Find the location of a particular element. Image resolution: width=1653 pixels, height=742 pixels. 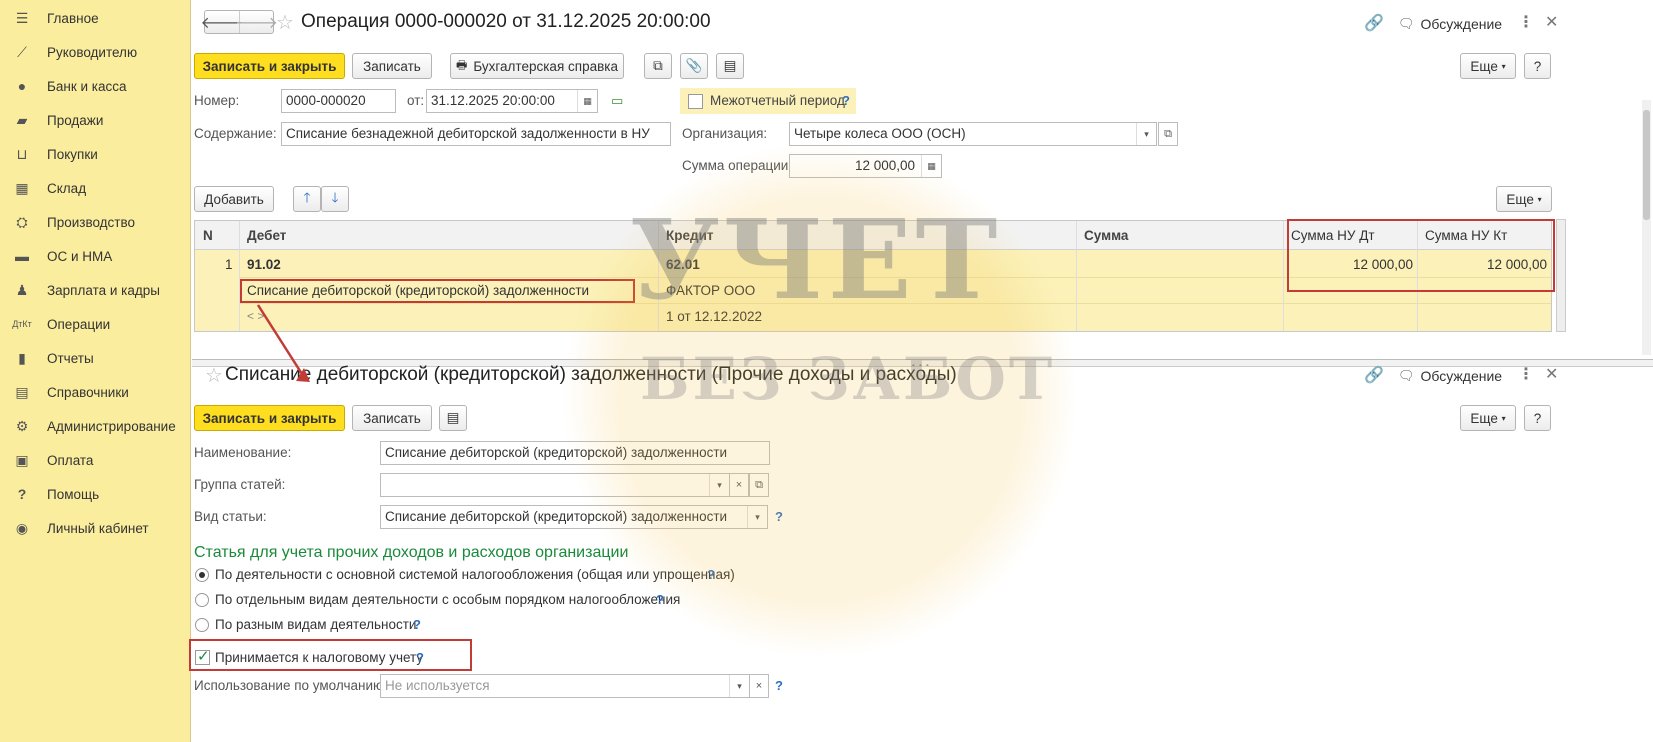

col-credit: Кредит is located at coordinates (689, 235).